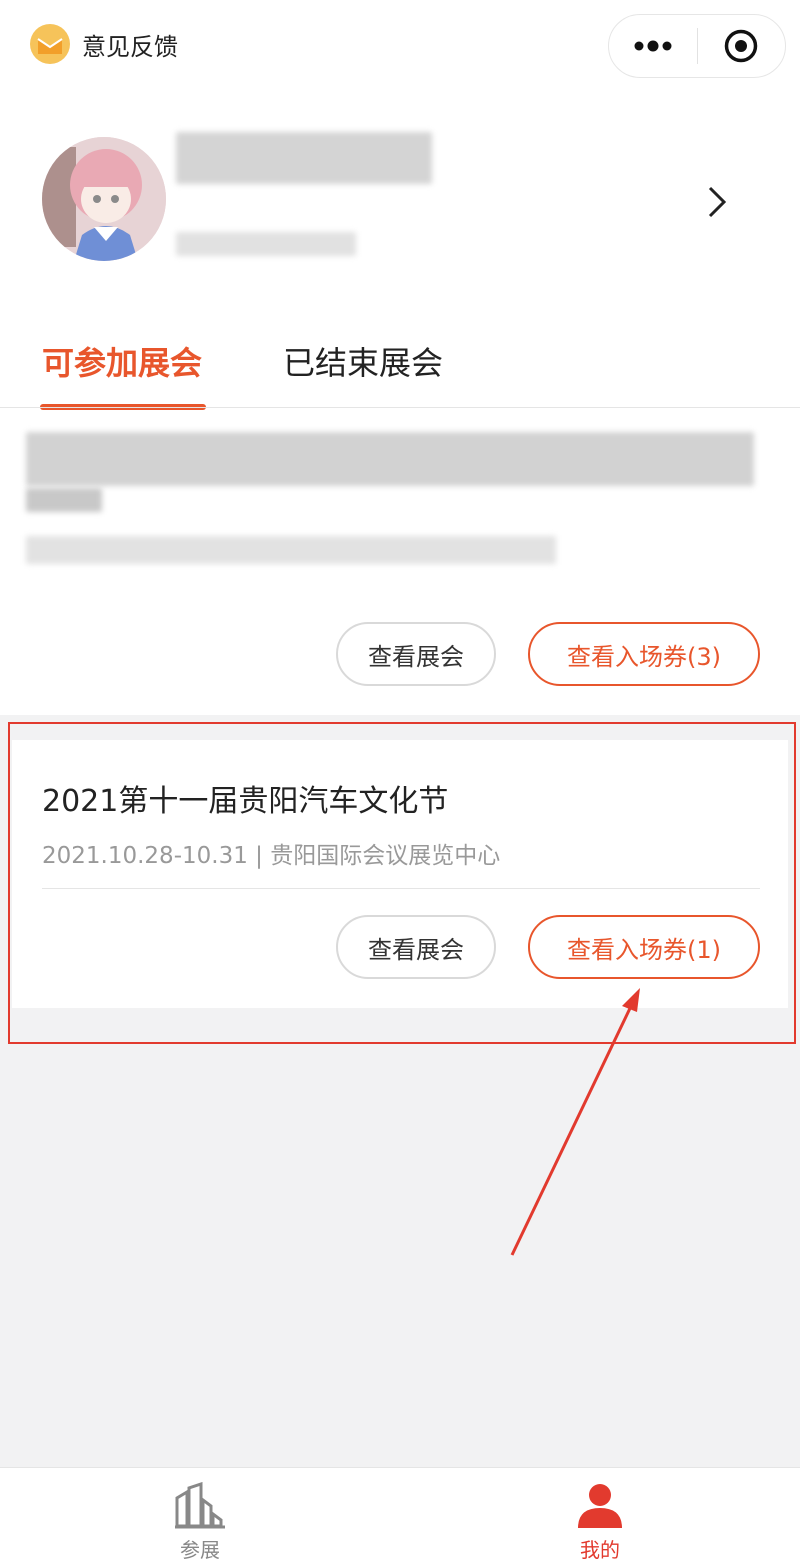  What do you see at coordinates (400, 46) in the screenshot?
I see `titlebar: 意见反馈` at bounding box center [400, 46].